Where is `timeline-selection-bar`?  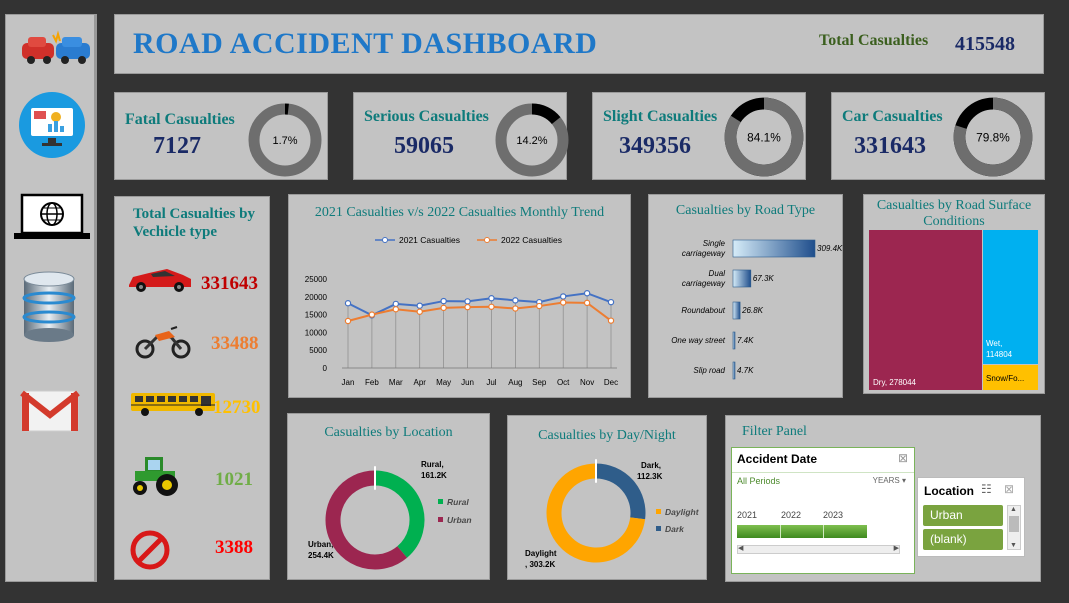
timeline-selection-bar is located at coordinates (802, 531).